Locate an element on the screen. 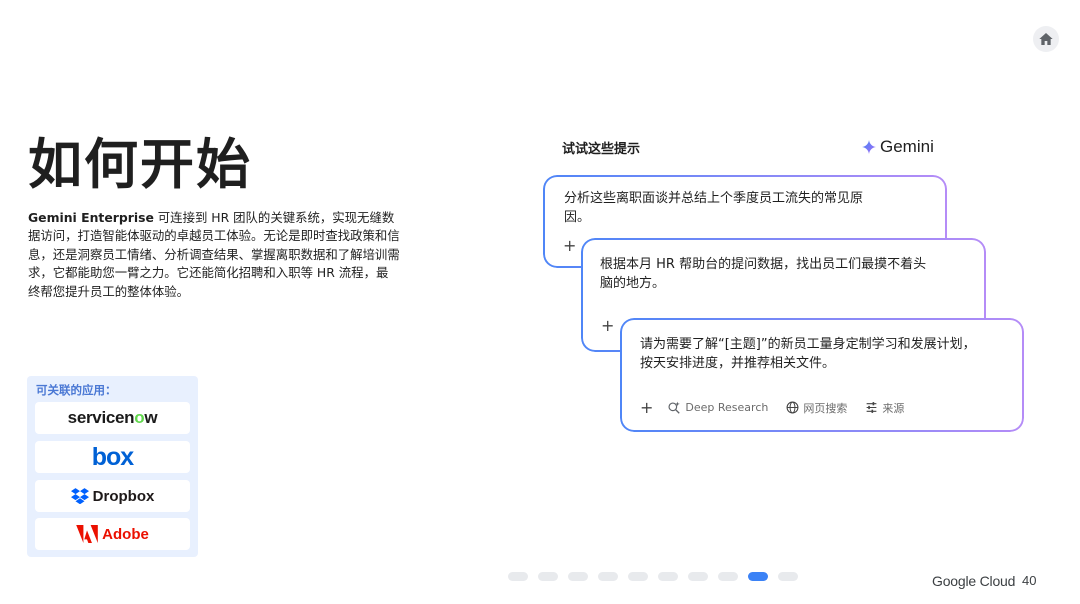 This screenshot has height=604, width=1080. box-logo: box is located at coordinates (112, 456).